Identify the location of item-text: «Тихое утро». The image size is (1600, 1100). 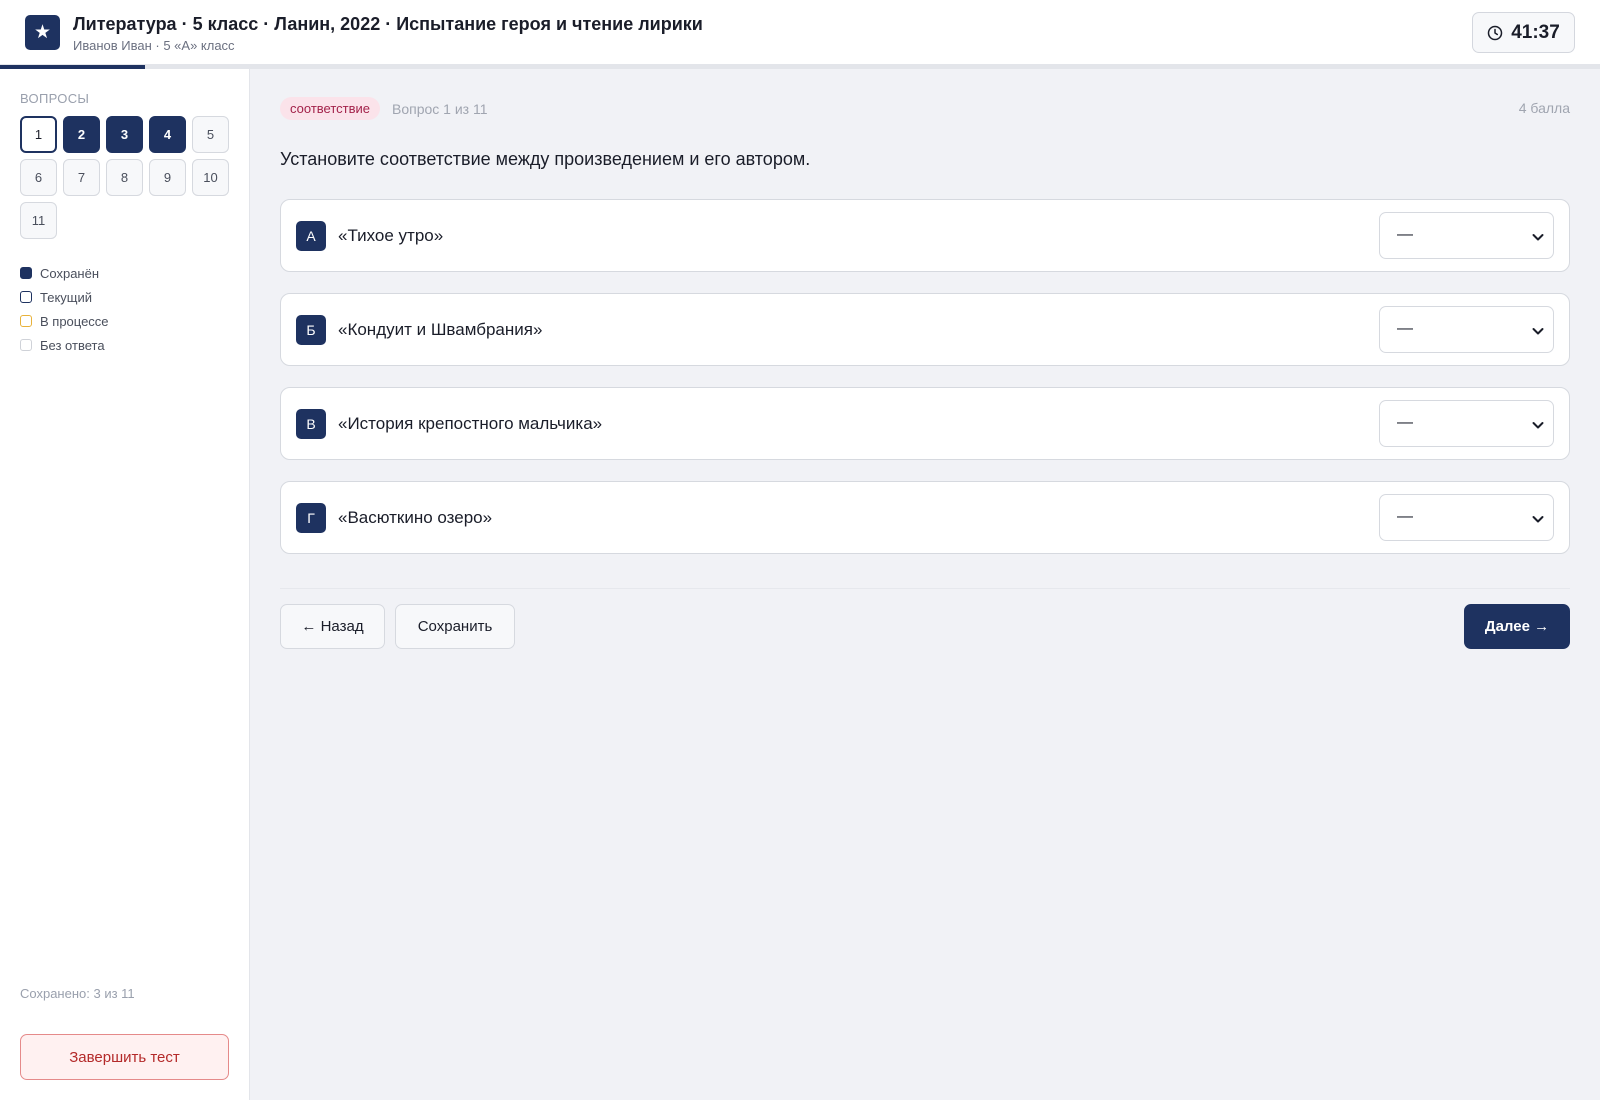
(391, 235).